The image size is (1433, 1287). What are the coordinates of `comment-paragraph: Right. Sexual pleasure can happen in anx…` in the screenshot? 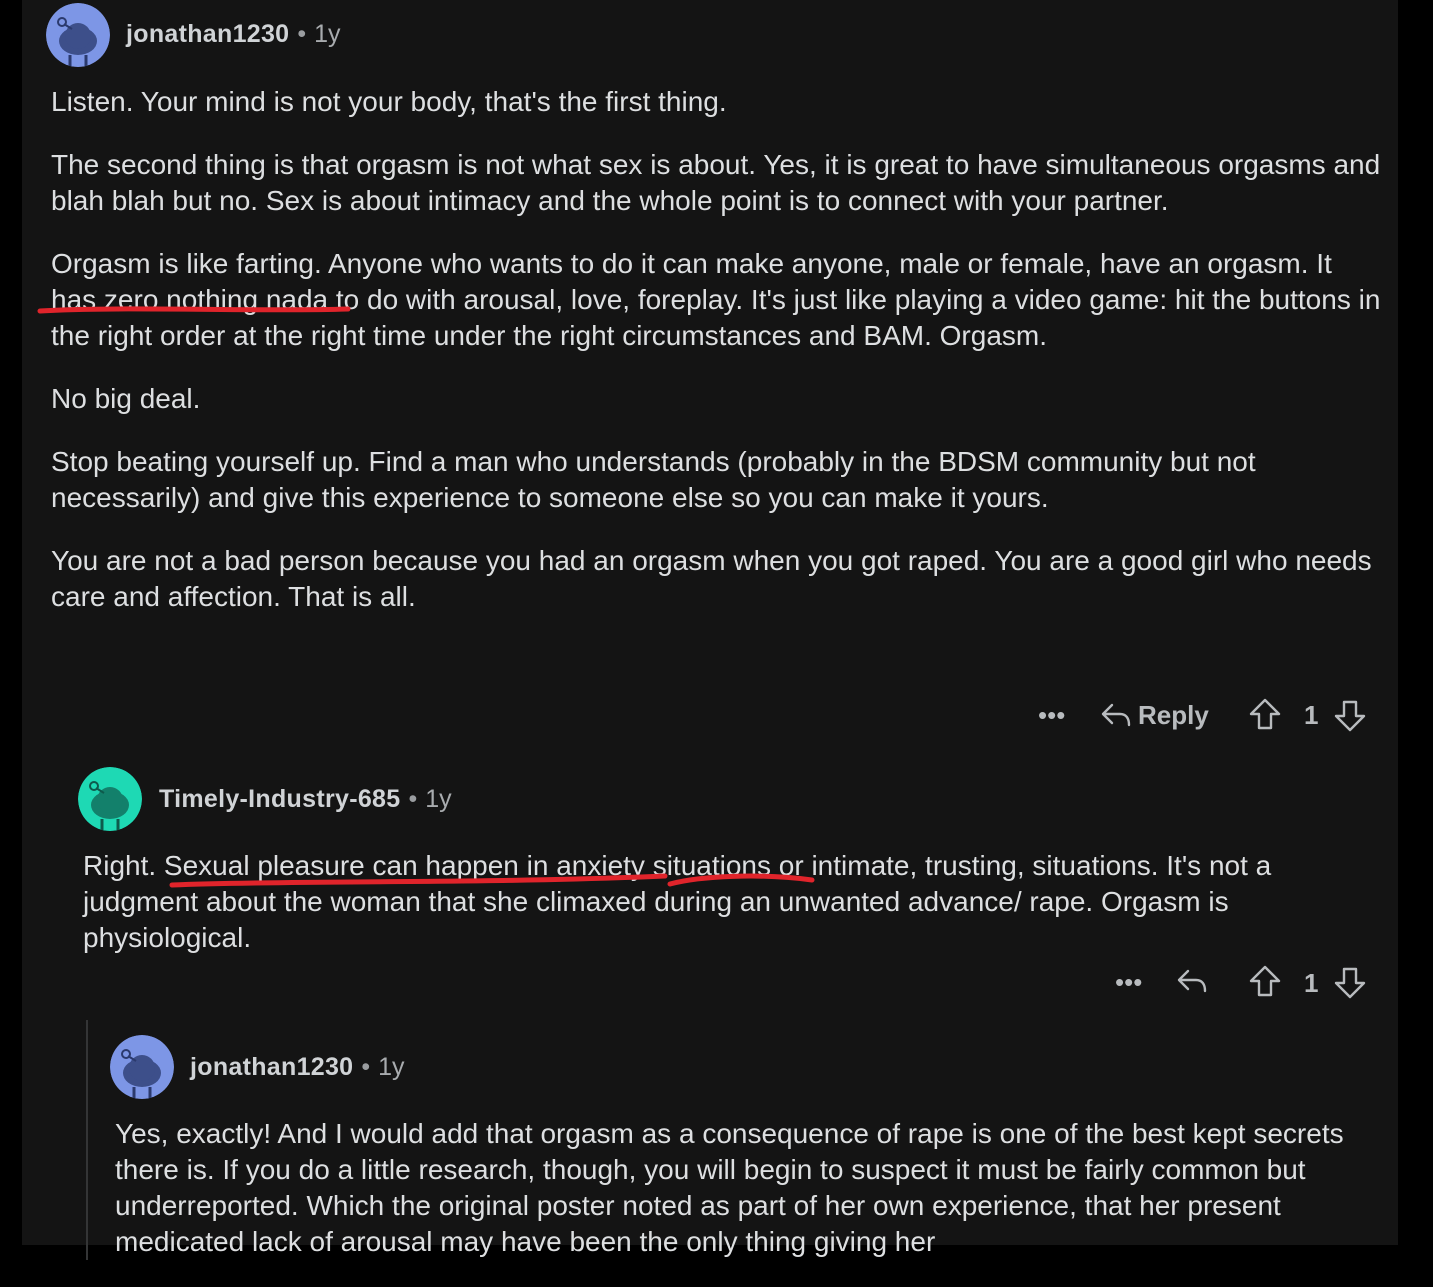 It's located at (677, 901).